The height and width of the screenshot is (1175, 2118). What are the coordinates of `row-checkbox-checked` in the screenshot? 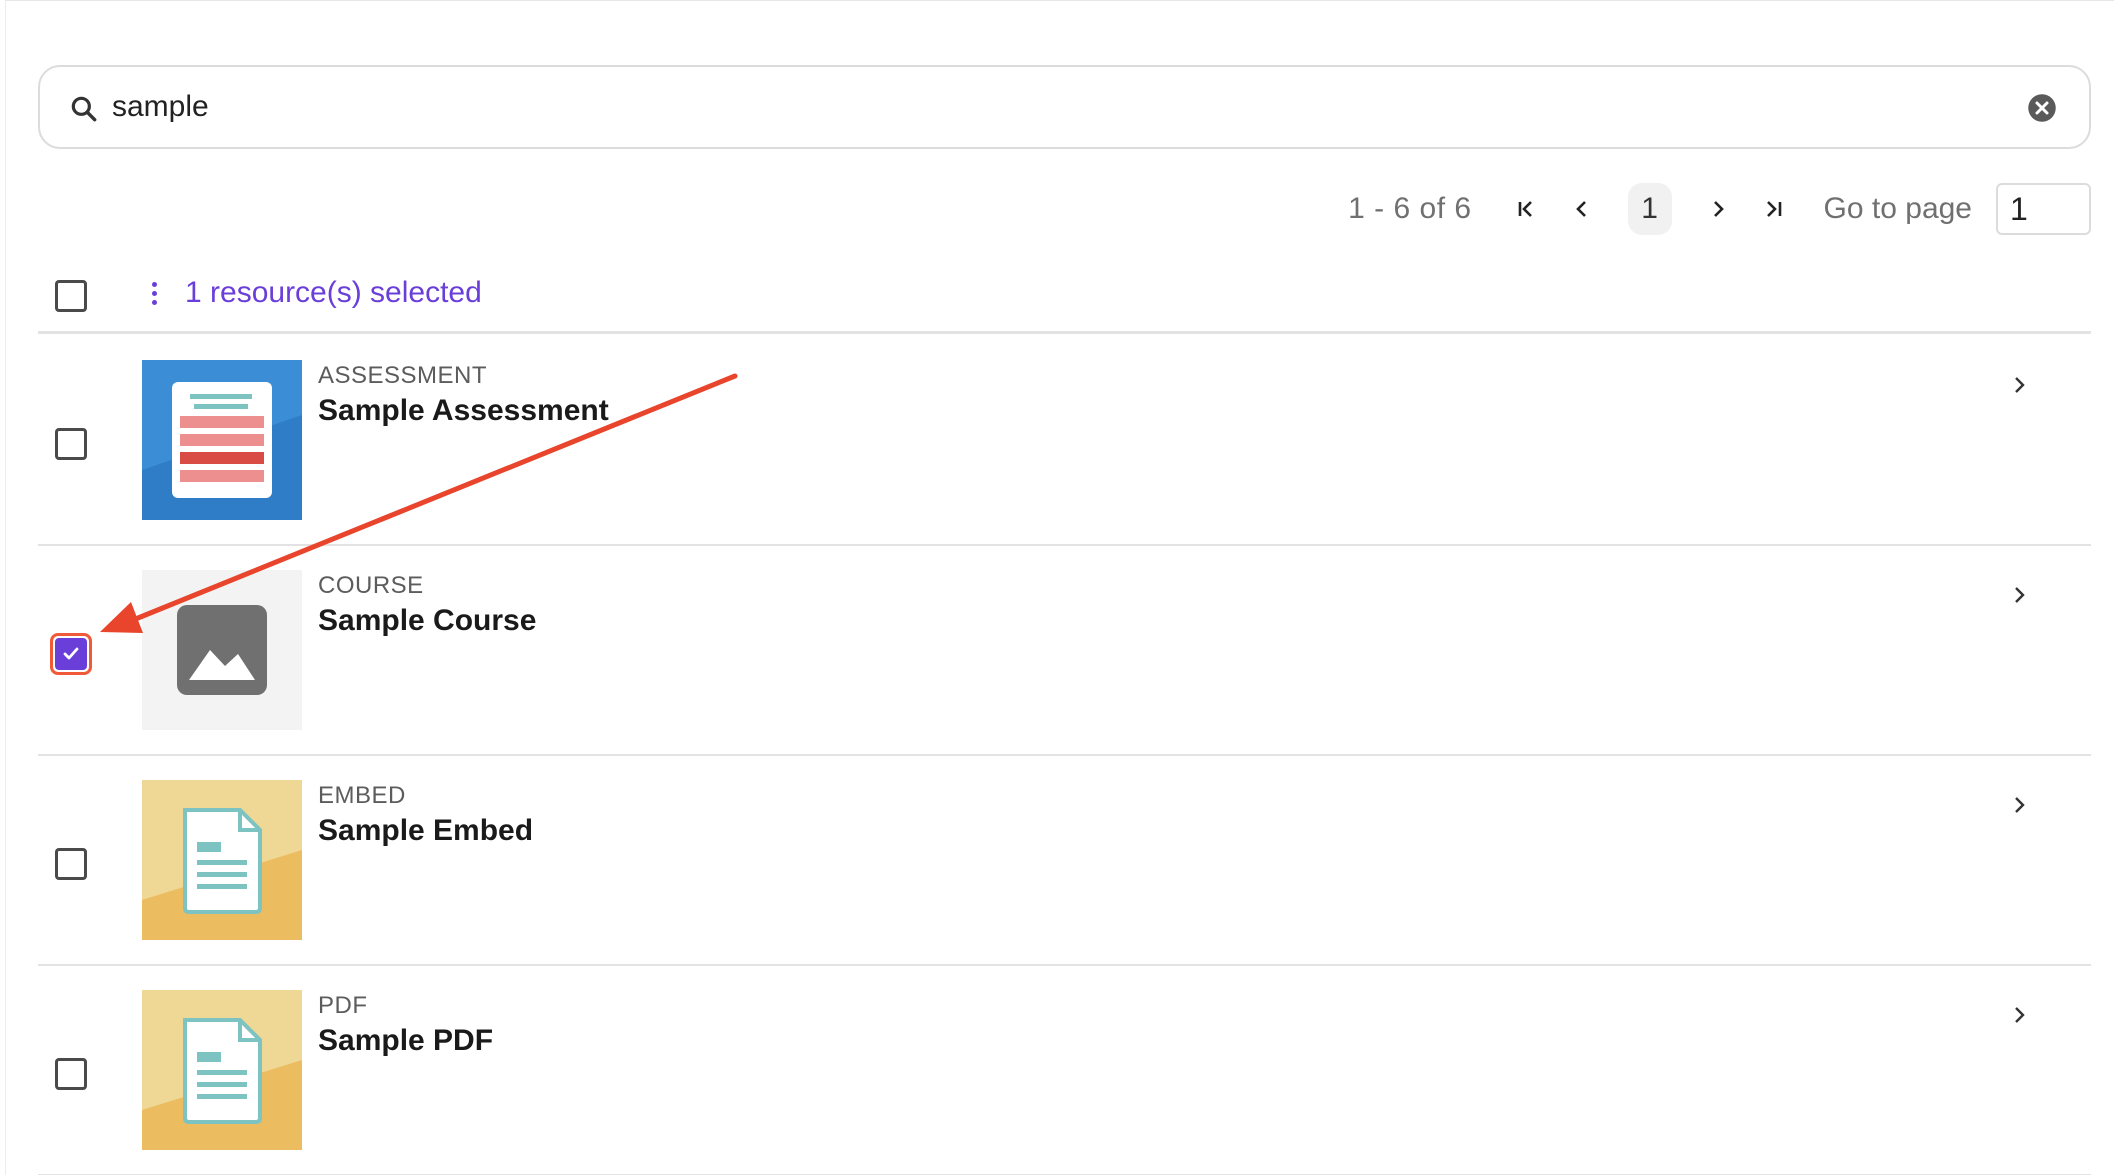 It's located at (71, 654).